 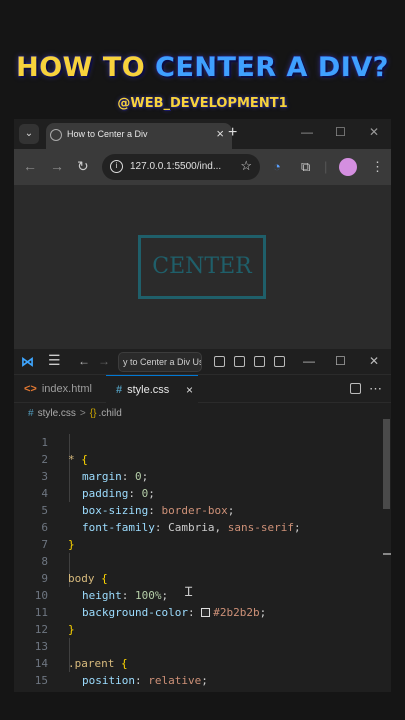 I want to click on vscode-titlebar: ⋈ ☰ ← → y to Center a Div Usin — ☐ ✕, so click(x=202, y=362).